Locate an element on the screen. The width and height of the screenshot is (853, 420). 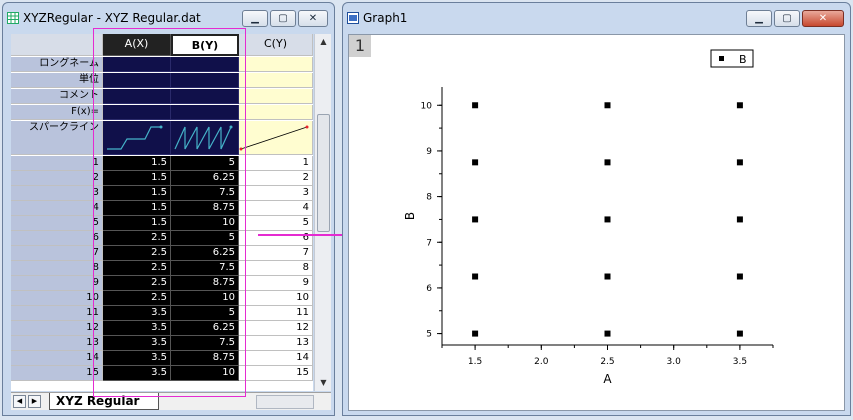
cell-c: 11 is located at coordinates (276, 313).